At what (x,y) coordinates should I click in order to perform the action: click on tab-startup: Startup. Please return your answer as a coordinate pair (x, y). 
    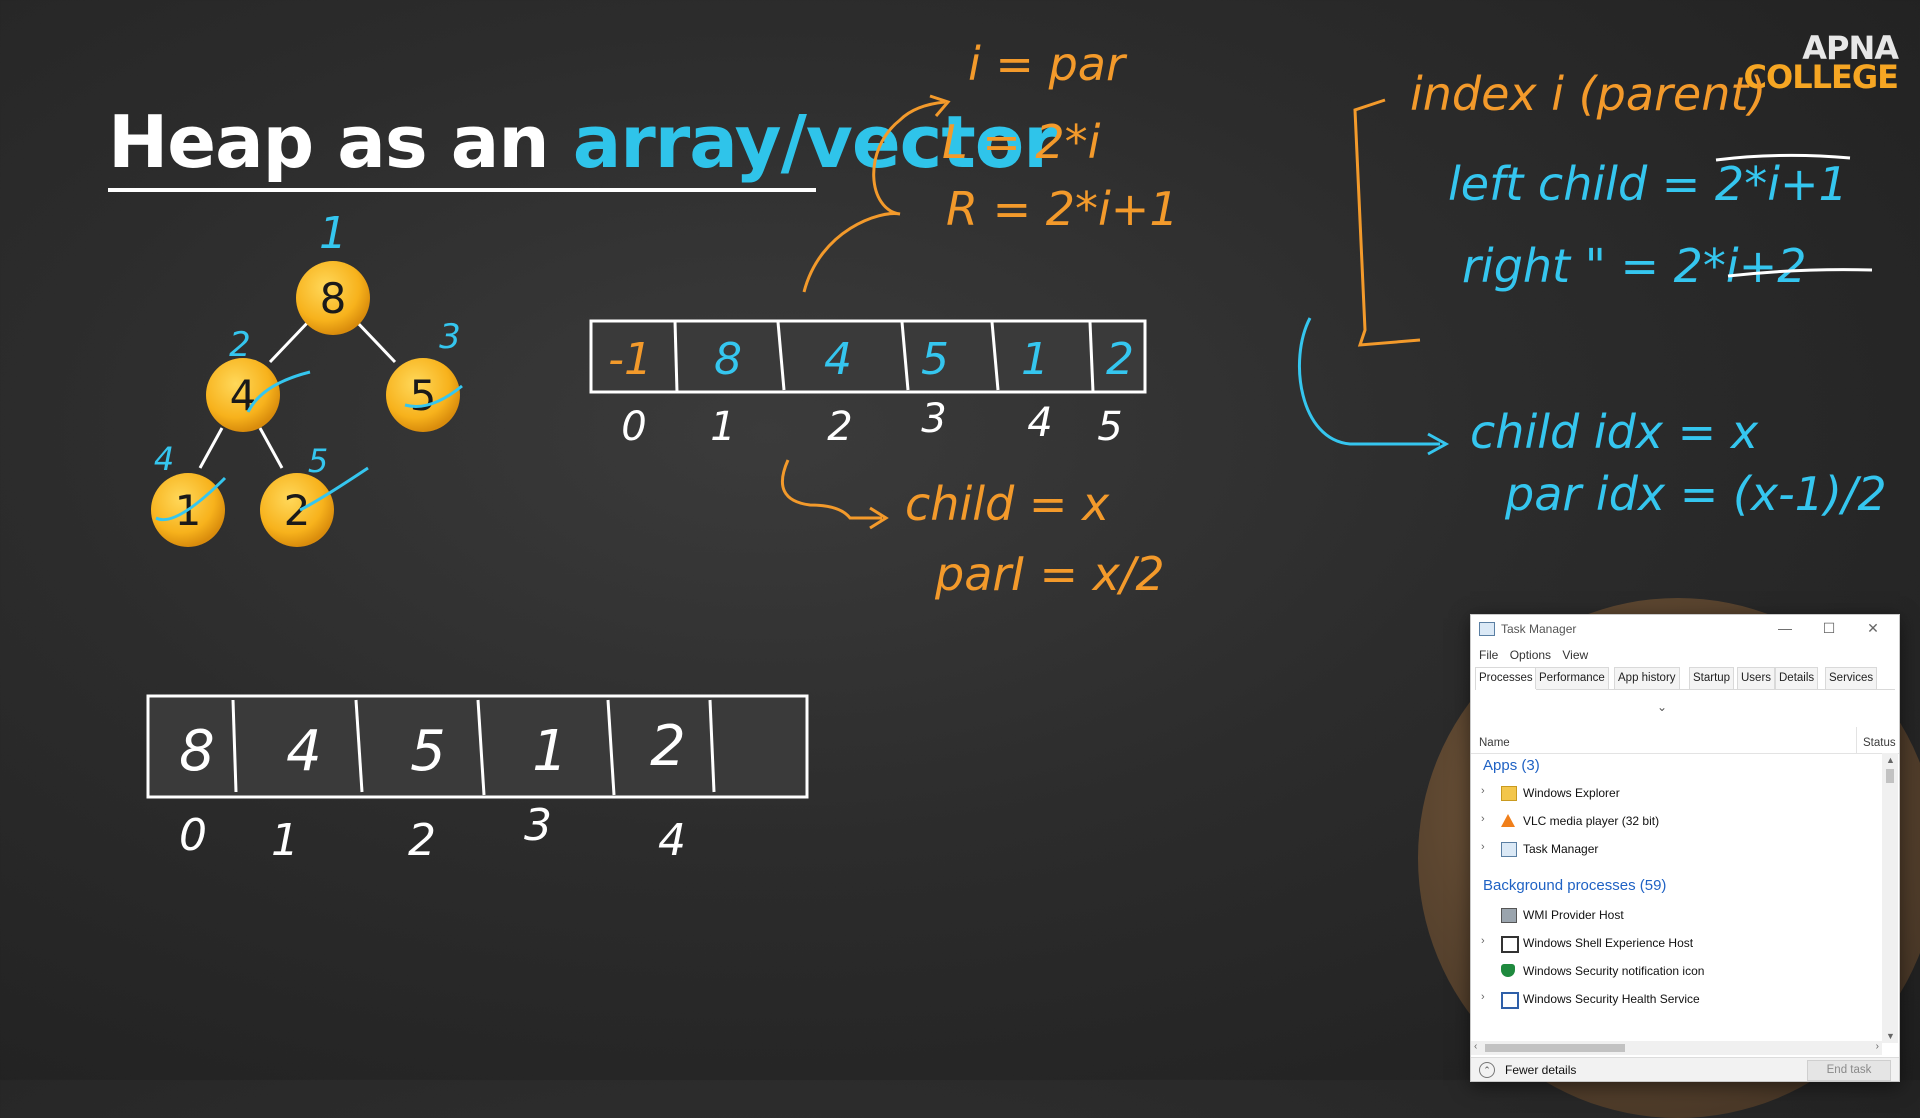
    Looking at the image, I should click on (1712, 678).